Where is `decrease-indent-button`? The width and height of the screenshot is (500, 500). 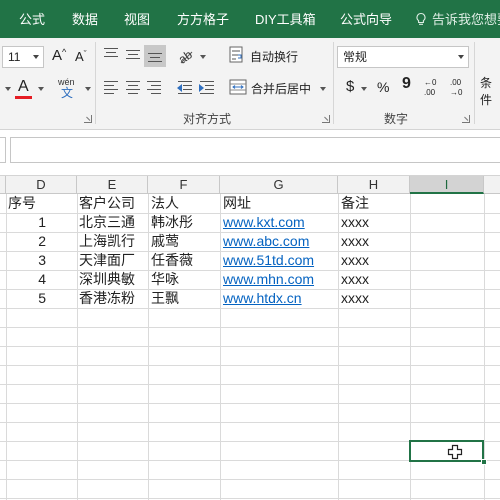
decrease-indent-button is located at coordinates (186, 87).